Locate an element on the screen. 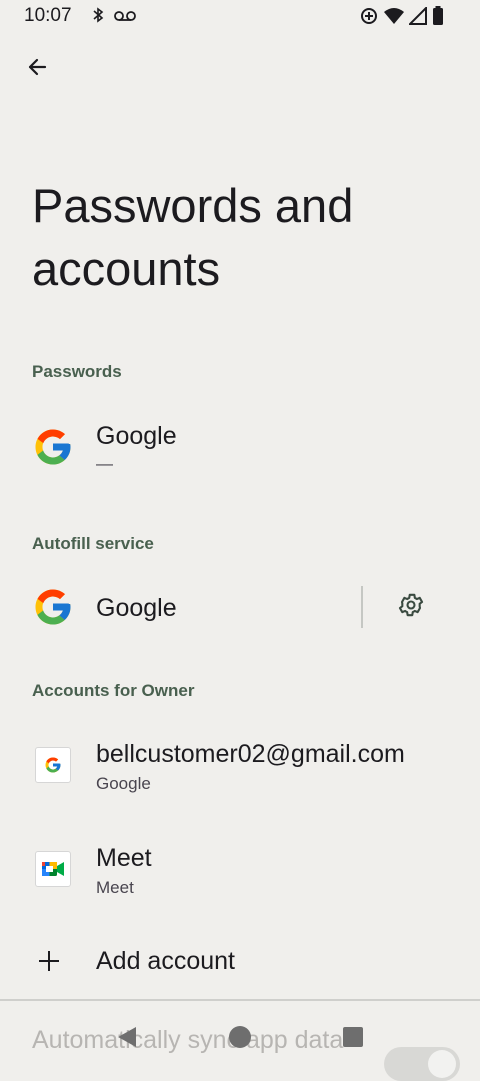 The width and height of the screenshot is (480, 1081). arrow-back-icon is located at coordinates (37, 69).